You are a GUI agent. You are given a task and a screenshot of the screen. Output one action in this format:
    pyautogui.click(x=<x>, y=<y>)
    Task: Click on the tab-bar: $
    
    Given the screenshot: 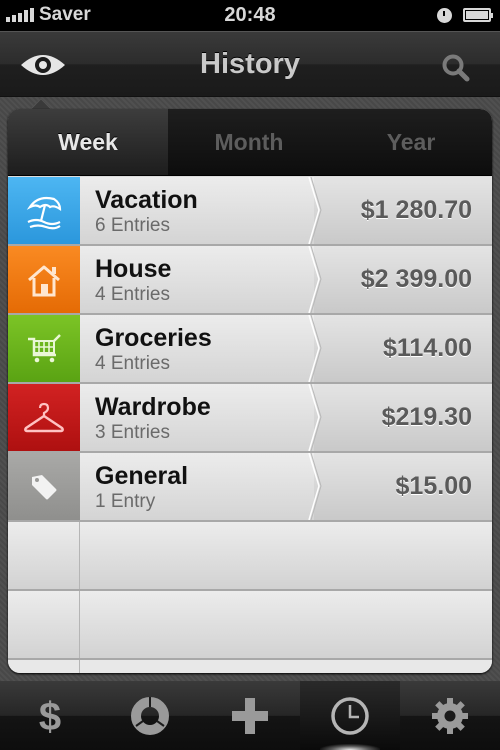 What is the action you would take?
    pyautogui.click(x=250, y=715)
    